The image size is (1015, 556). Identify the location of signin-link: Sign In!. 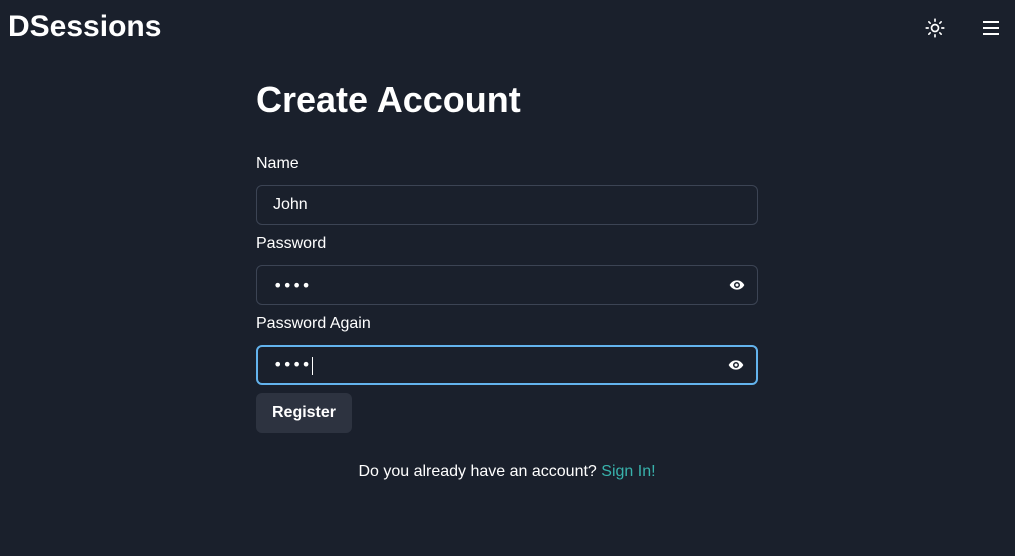
(628, 471).